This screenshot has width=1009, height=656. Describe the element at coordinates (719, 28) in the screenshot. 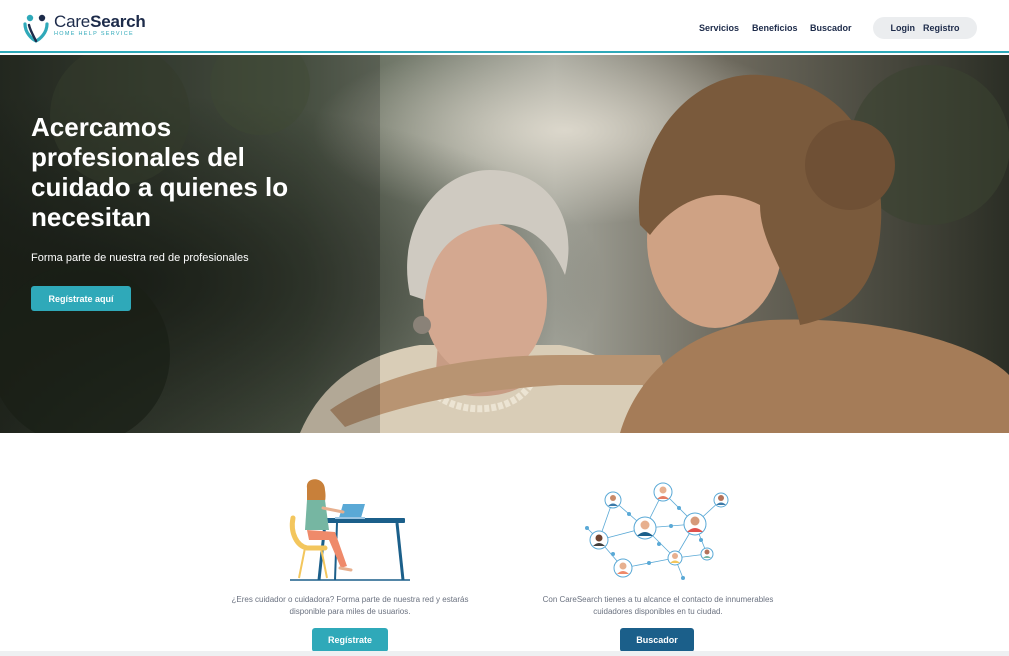

I see `nav-servicios: Servicios` at that location.